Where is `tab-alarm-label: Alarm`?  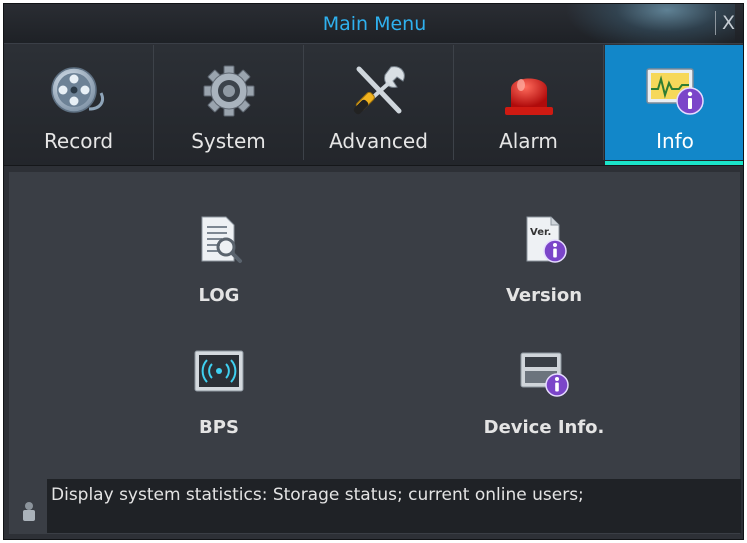
tab-alarm-label: Alarm is located at coordinates (528, 141).